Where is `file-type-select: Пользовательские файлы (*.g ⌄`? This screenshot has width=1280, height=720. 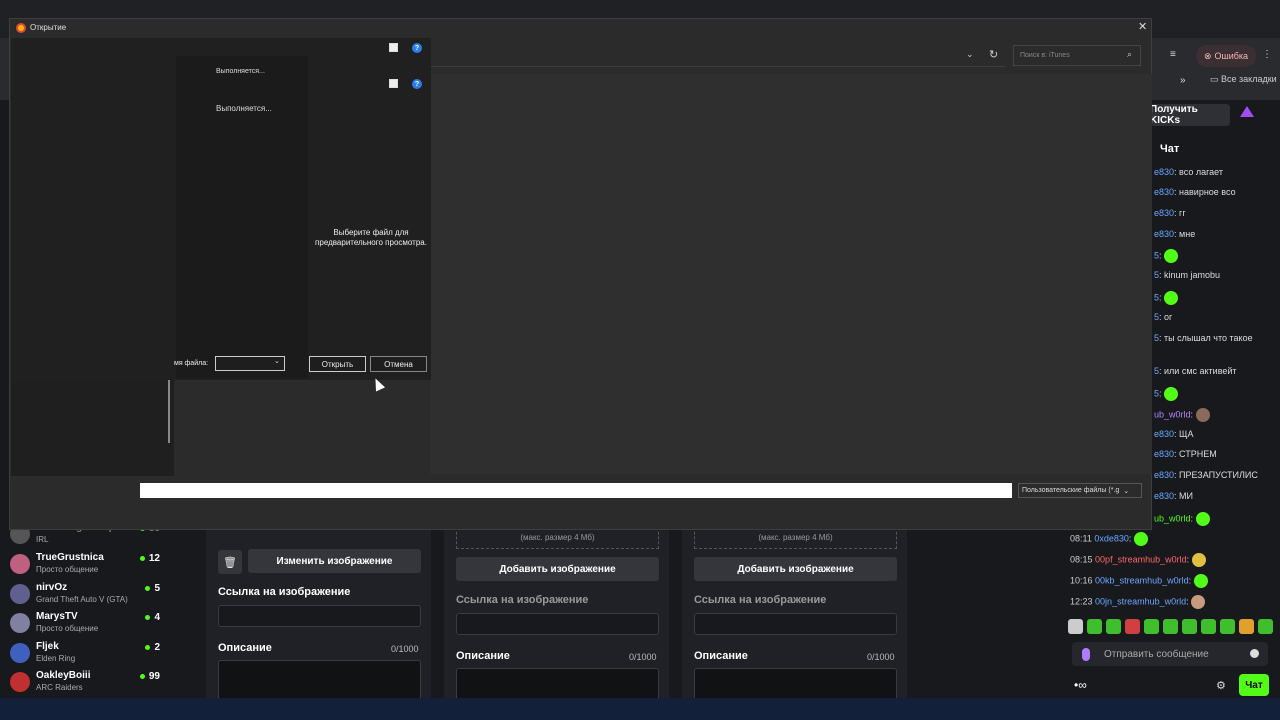 file-type-select: Пользовательские файлы (*.g ⌄ is located at coordinates (1080, 490).